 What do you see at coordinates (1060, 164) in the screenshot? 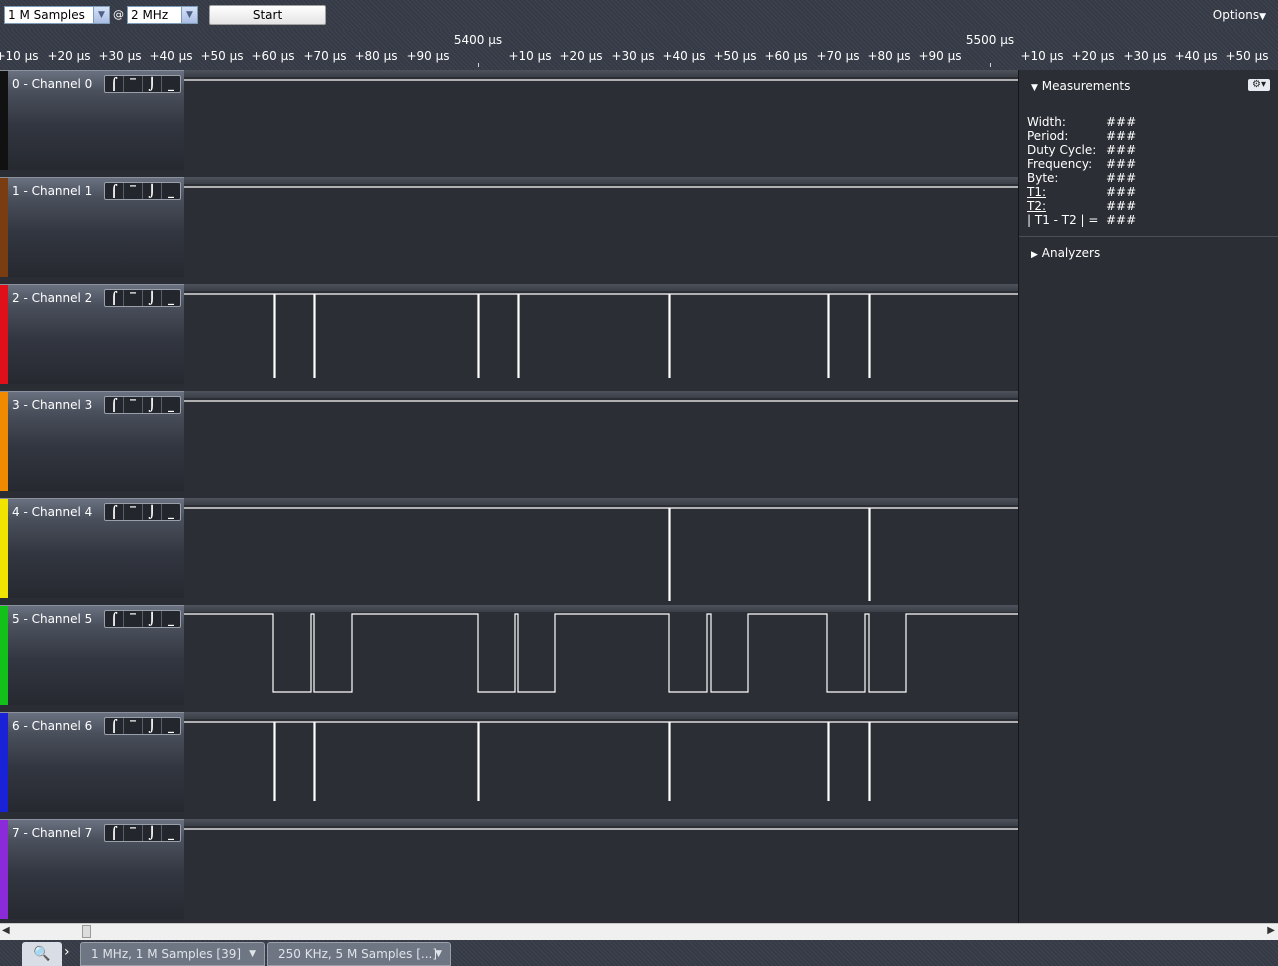
I see `measurement-label: Frequency:` at bounding box center [1060, 164].